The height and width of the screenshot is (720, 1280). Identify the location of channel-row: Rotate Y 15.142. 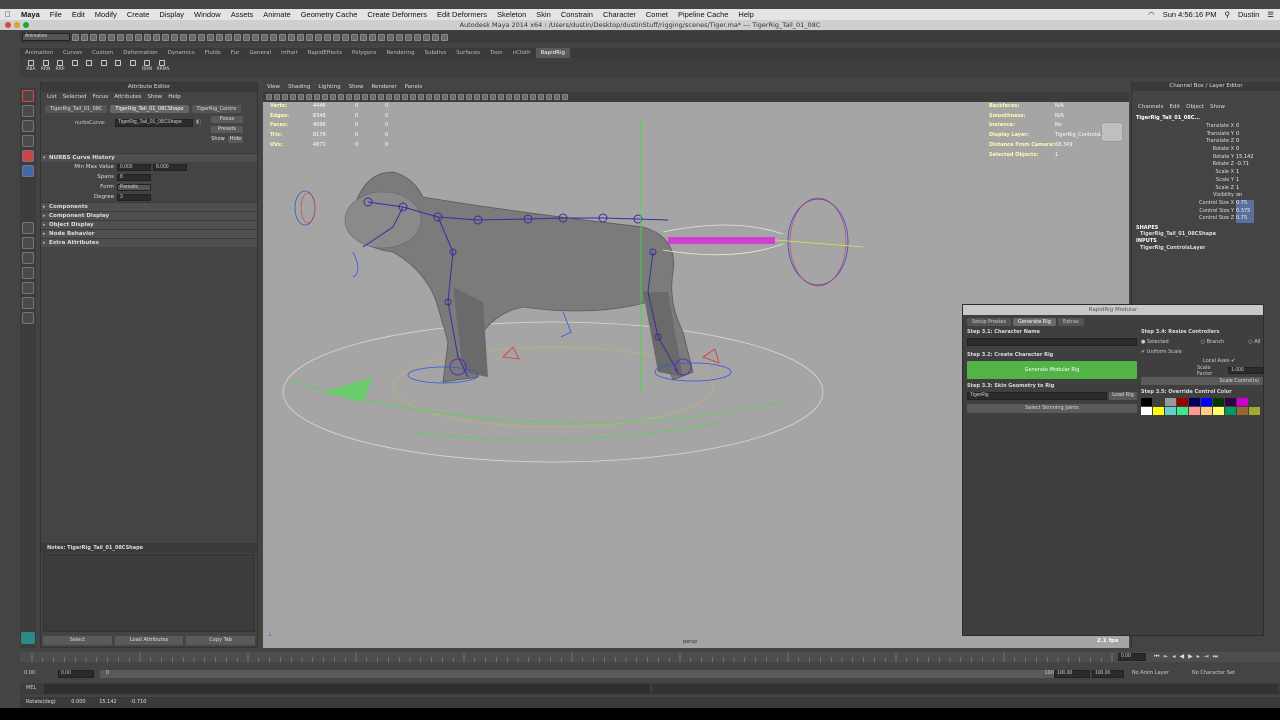
(1206, 158).